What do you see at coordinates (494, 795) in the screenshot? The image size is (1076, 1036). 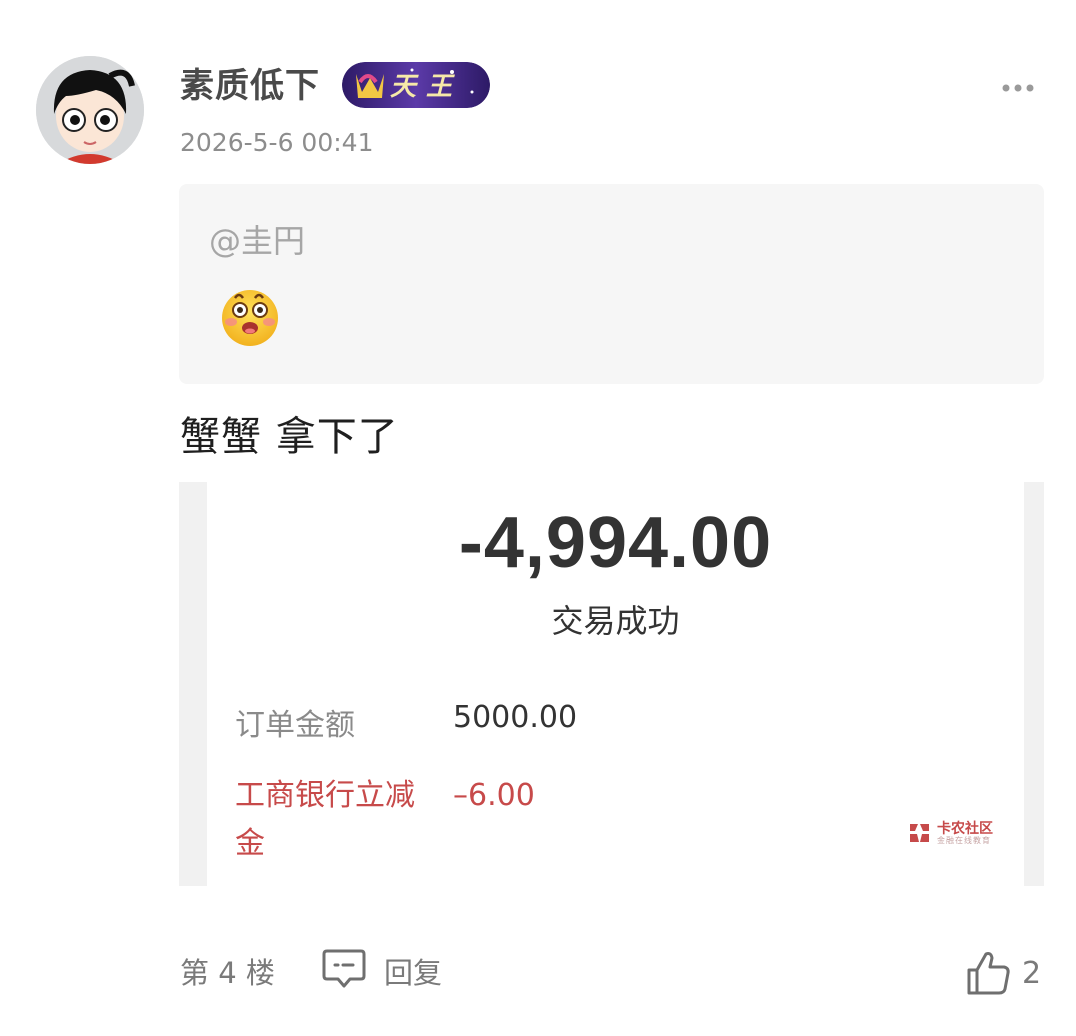 I see `discount-value: –6.00` at bounding box center [494, 795].